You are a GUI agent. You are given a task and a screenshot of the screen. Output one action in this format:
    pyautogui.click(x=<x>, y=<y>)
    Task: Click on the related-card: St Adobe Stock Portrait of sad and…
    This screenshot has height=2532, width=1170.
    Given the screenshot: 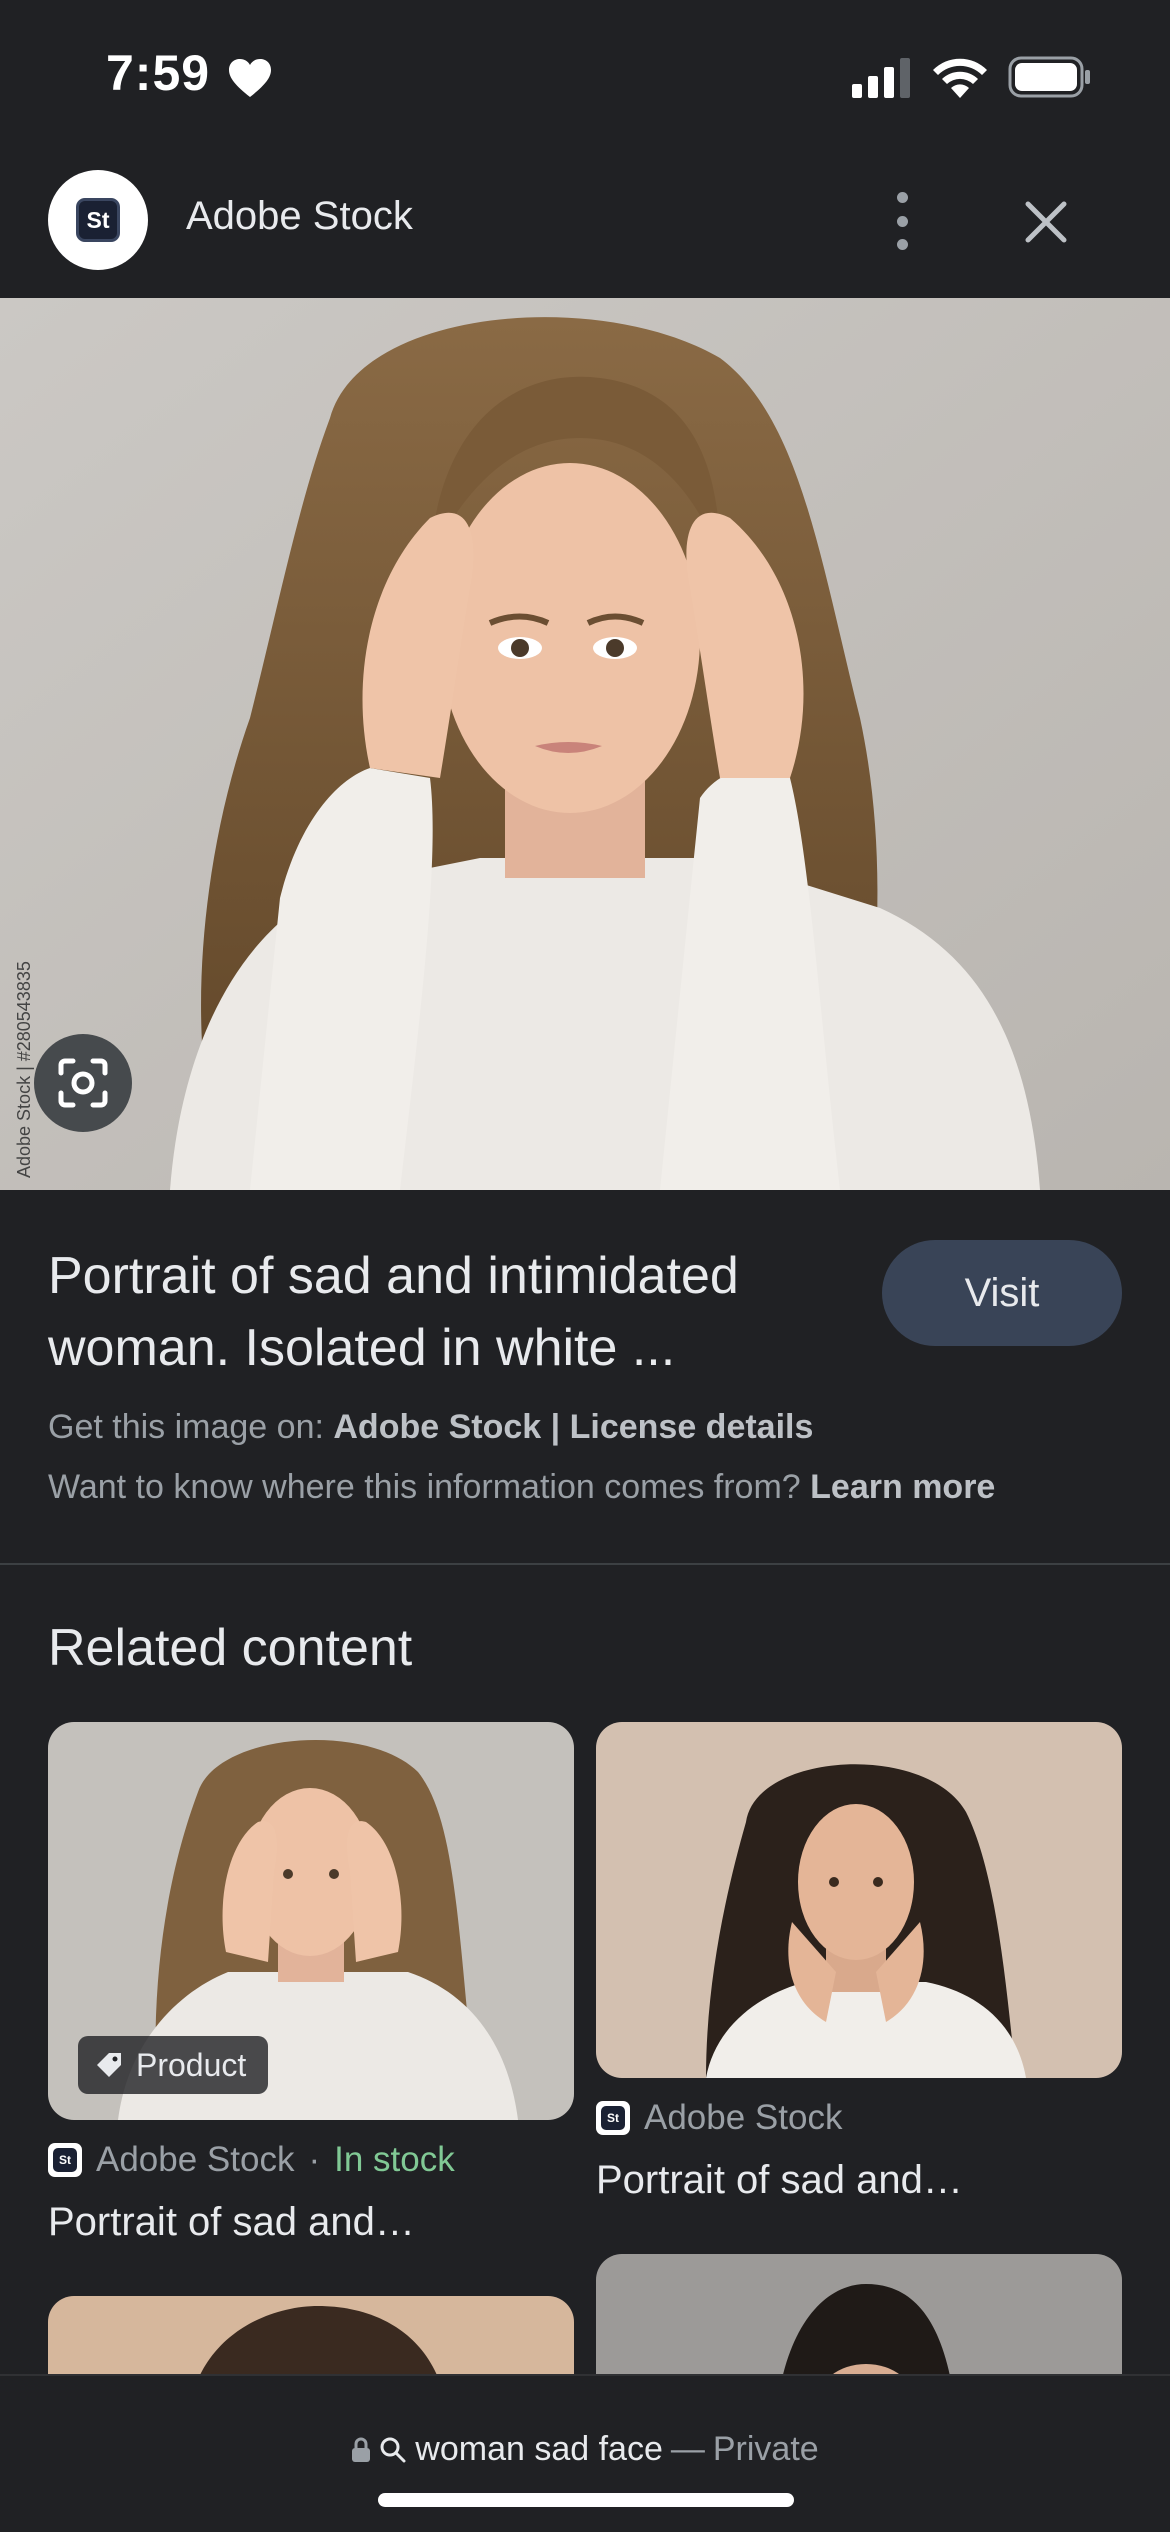 What is the action you would take?
    pyautogui.click(x=859, y=1962)
    